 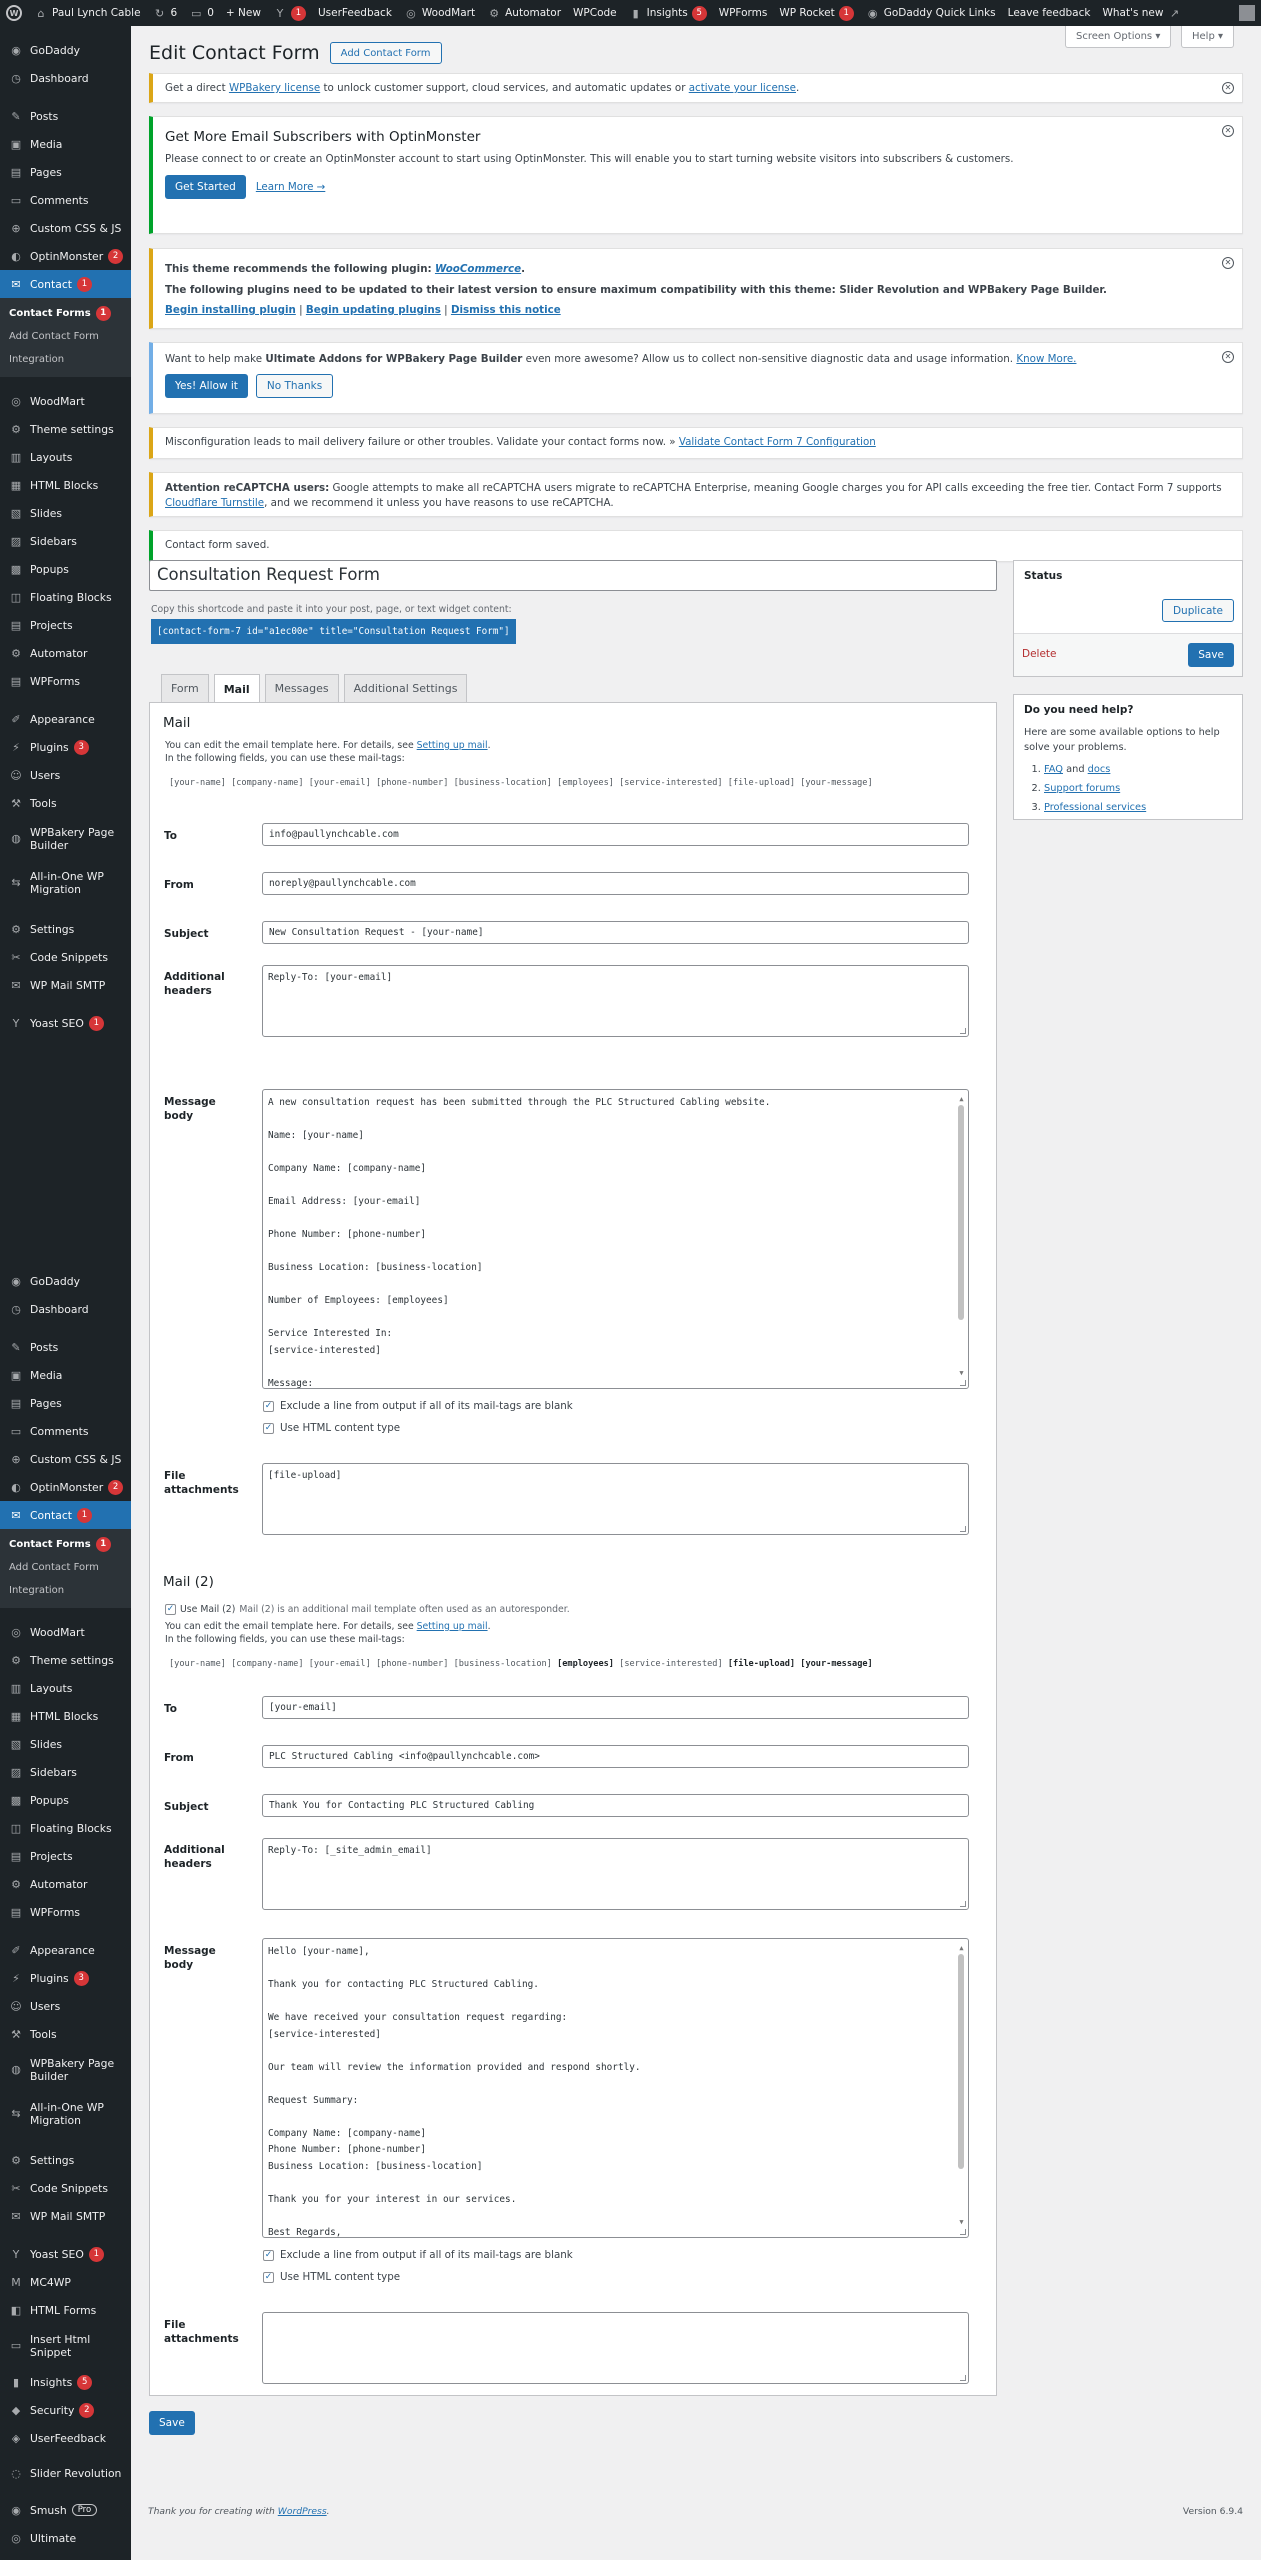 I want to click on sidebar-item-users: ☺ Users, so click(x=65, y=2006).